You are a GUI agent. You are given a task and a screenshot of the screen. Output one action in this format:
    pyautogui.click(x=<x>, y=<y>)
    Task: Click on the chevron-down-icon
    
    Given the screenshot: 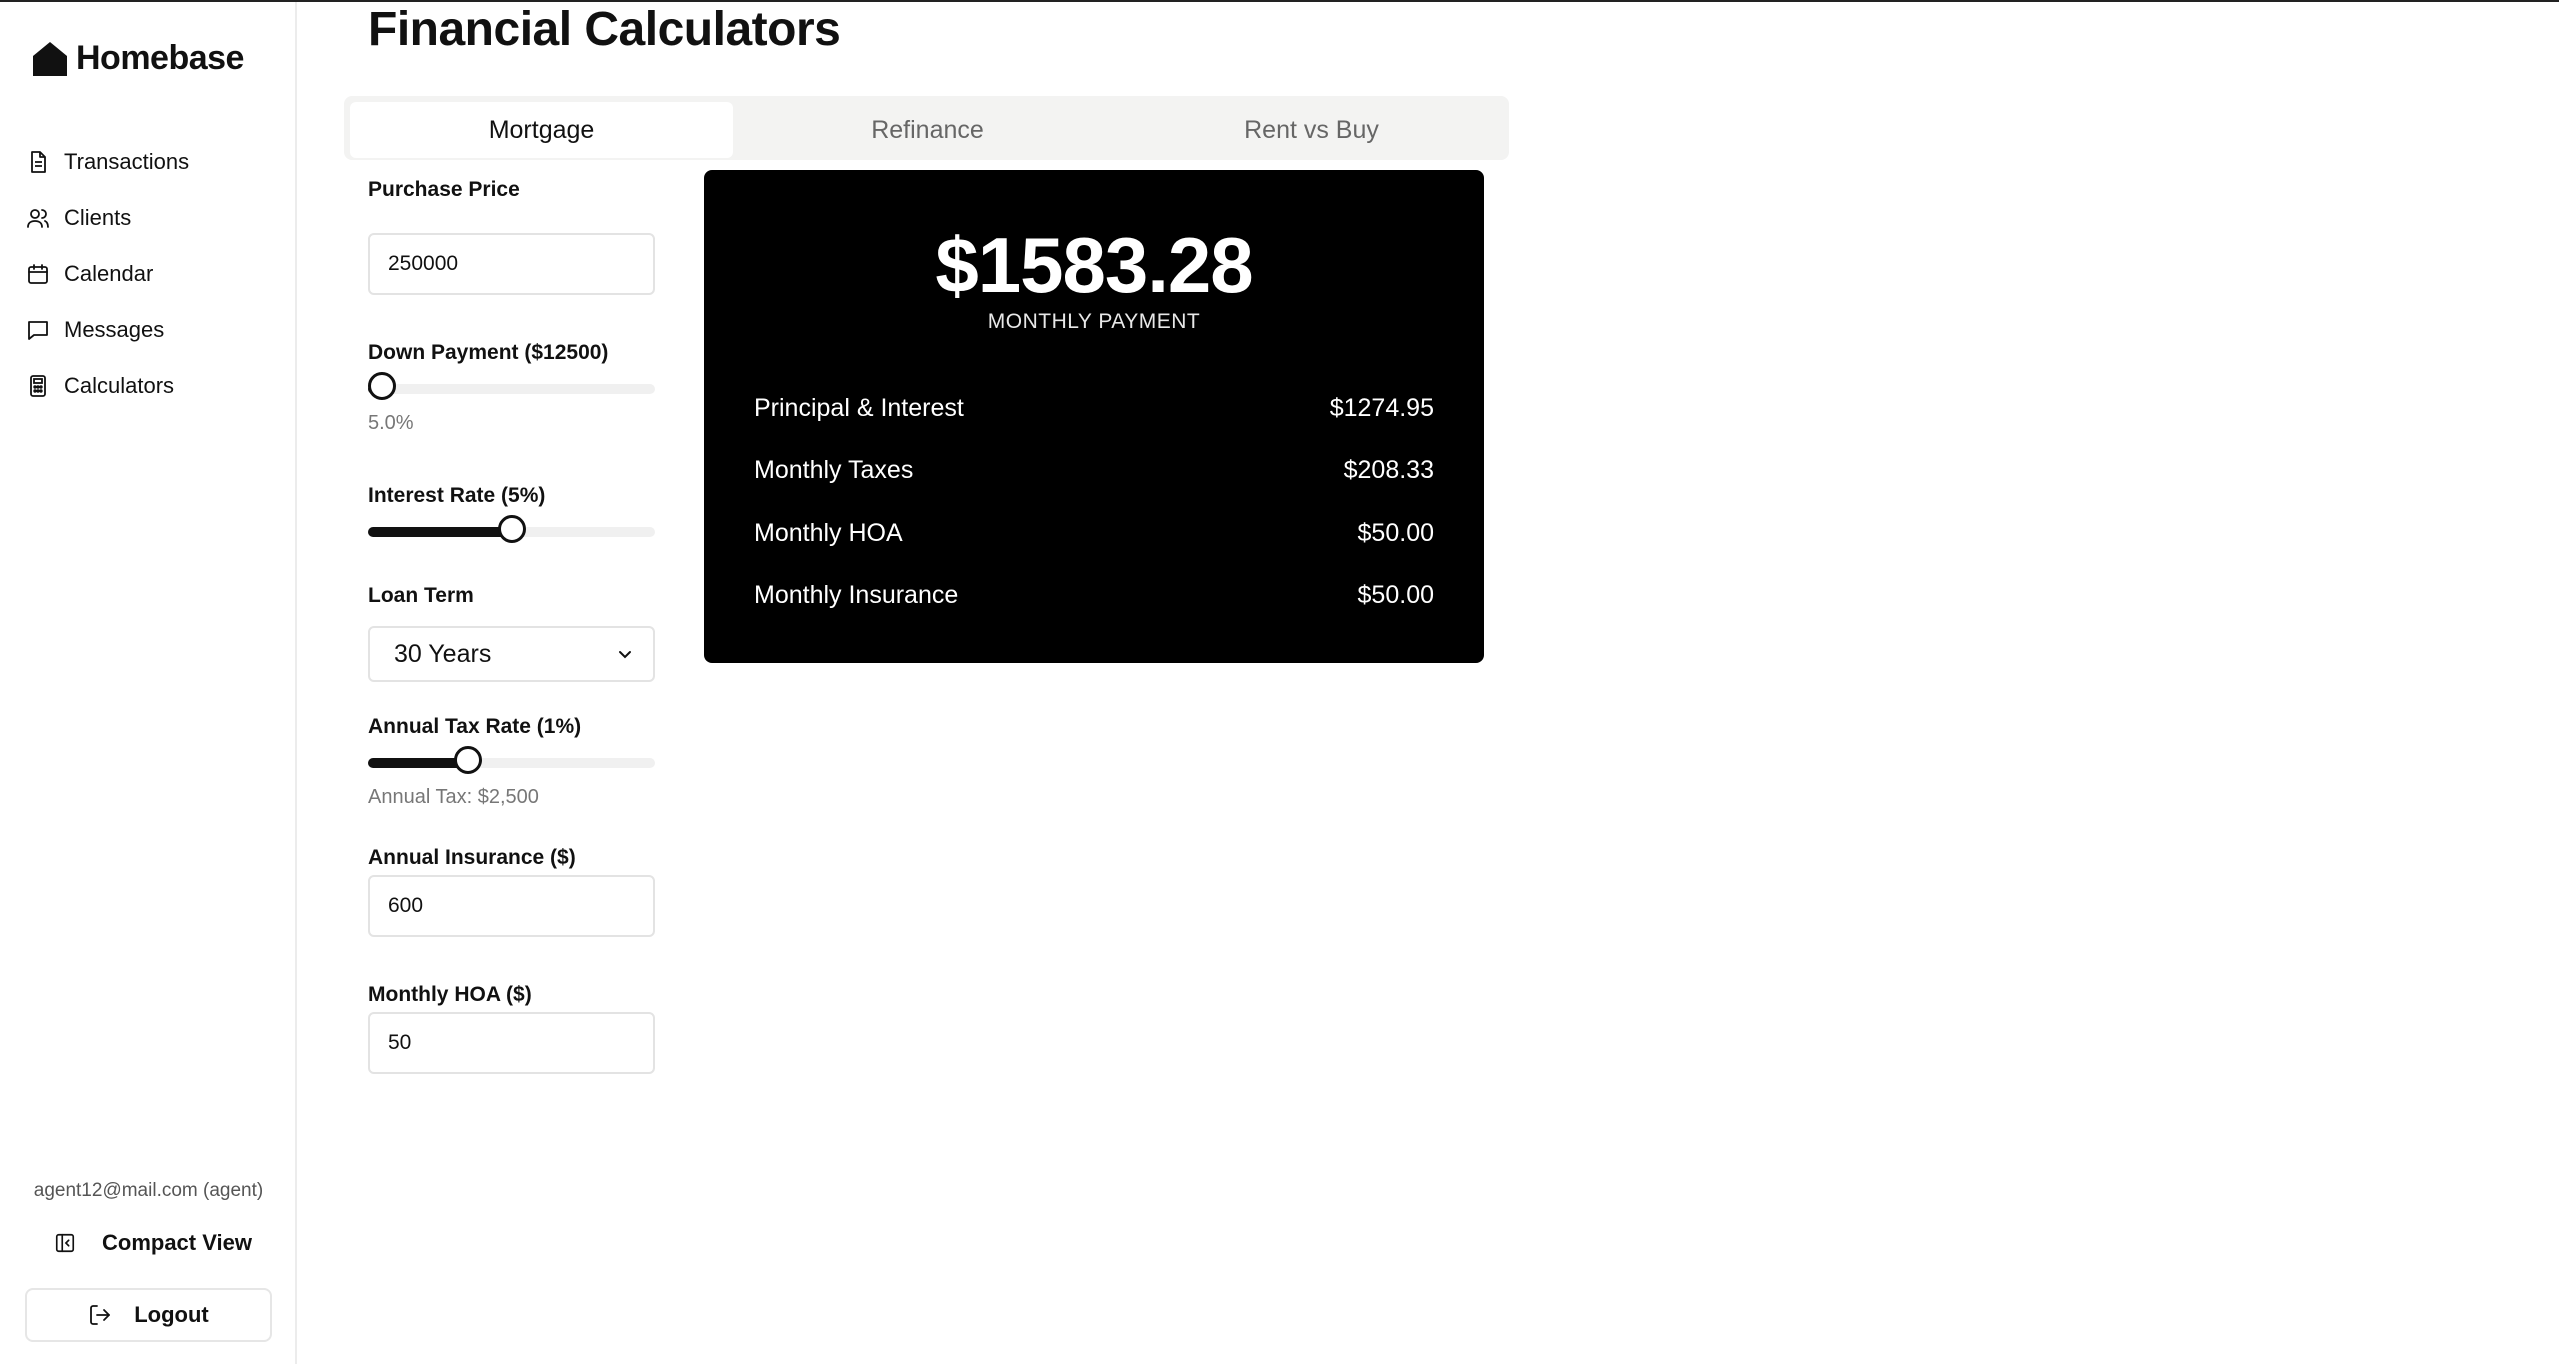 What is the action you would take?
    pyautogui.click(x=625, y=655)
    